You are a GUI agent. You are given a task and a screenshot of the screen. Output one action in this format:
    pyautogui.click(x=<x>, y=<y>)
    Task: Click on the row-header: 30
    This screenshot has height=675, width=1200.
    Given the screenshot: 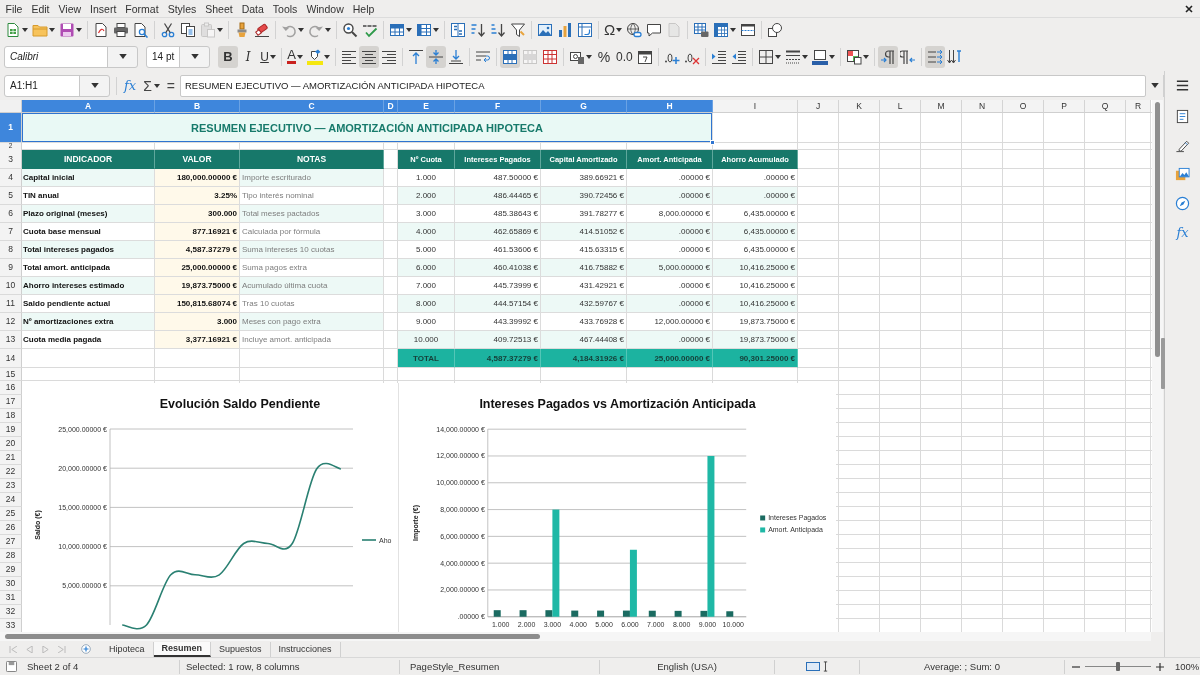 What is the action you would take?
    pyautogui.click(x=11, y=584)
    